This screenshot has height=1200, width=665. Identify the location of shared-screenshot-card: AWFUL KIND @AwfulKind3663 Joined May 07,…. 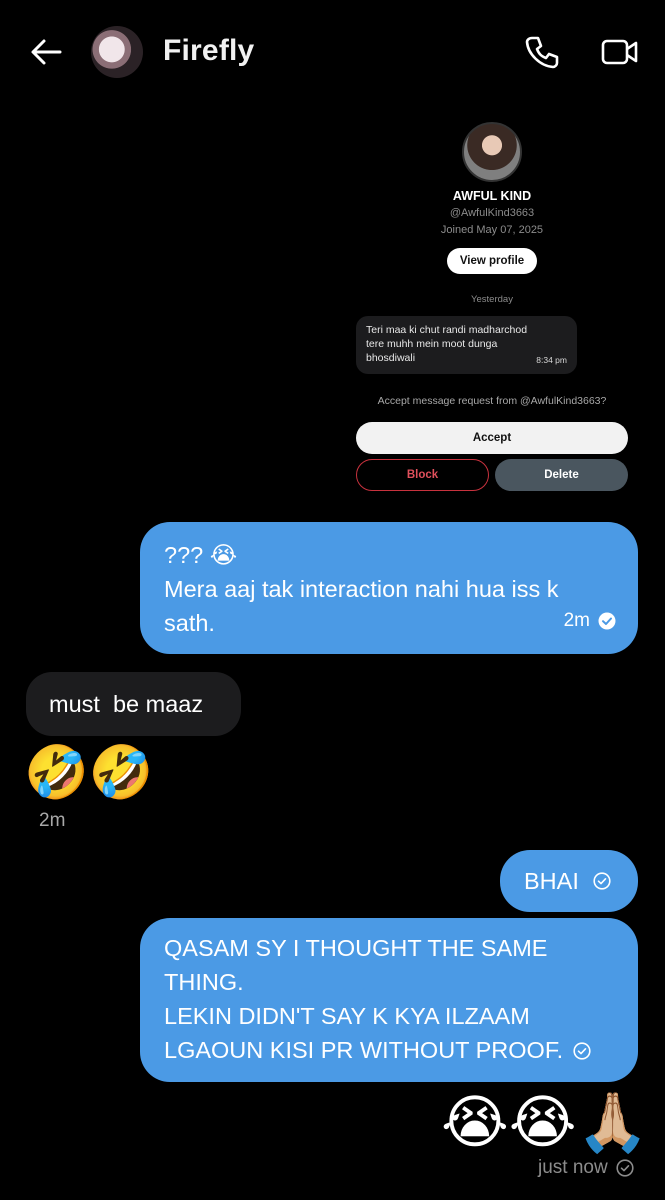
(492, 312).